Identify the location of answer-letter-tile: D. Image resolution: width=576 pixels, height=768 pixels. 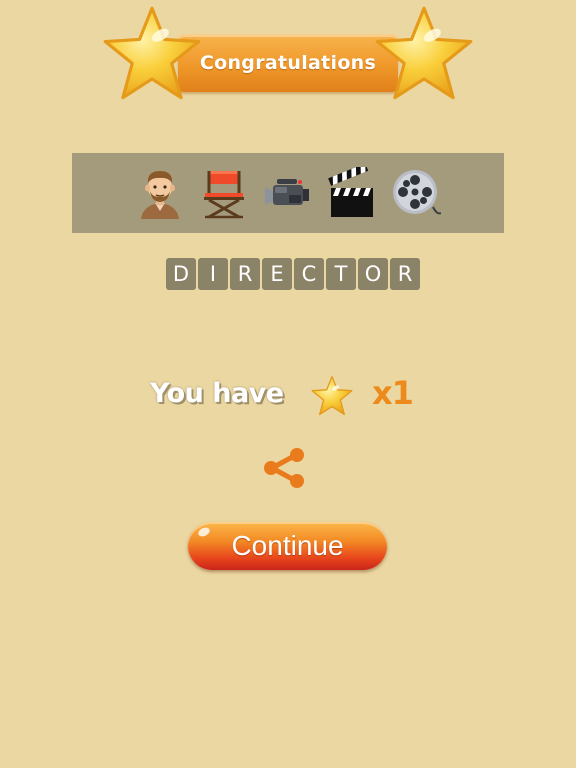
(181, 274).